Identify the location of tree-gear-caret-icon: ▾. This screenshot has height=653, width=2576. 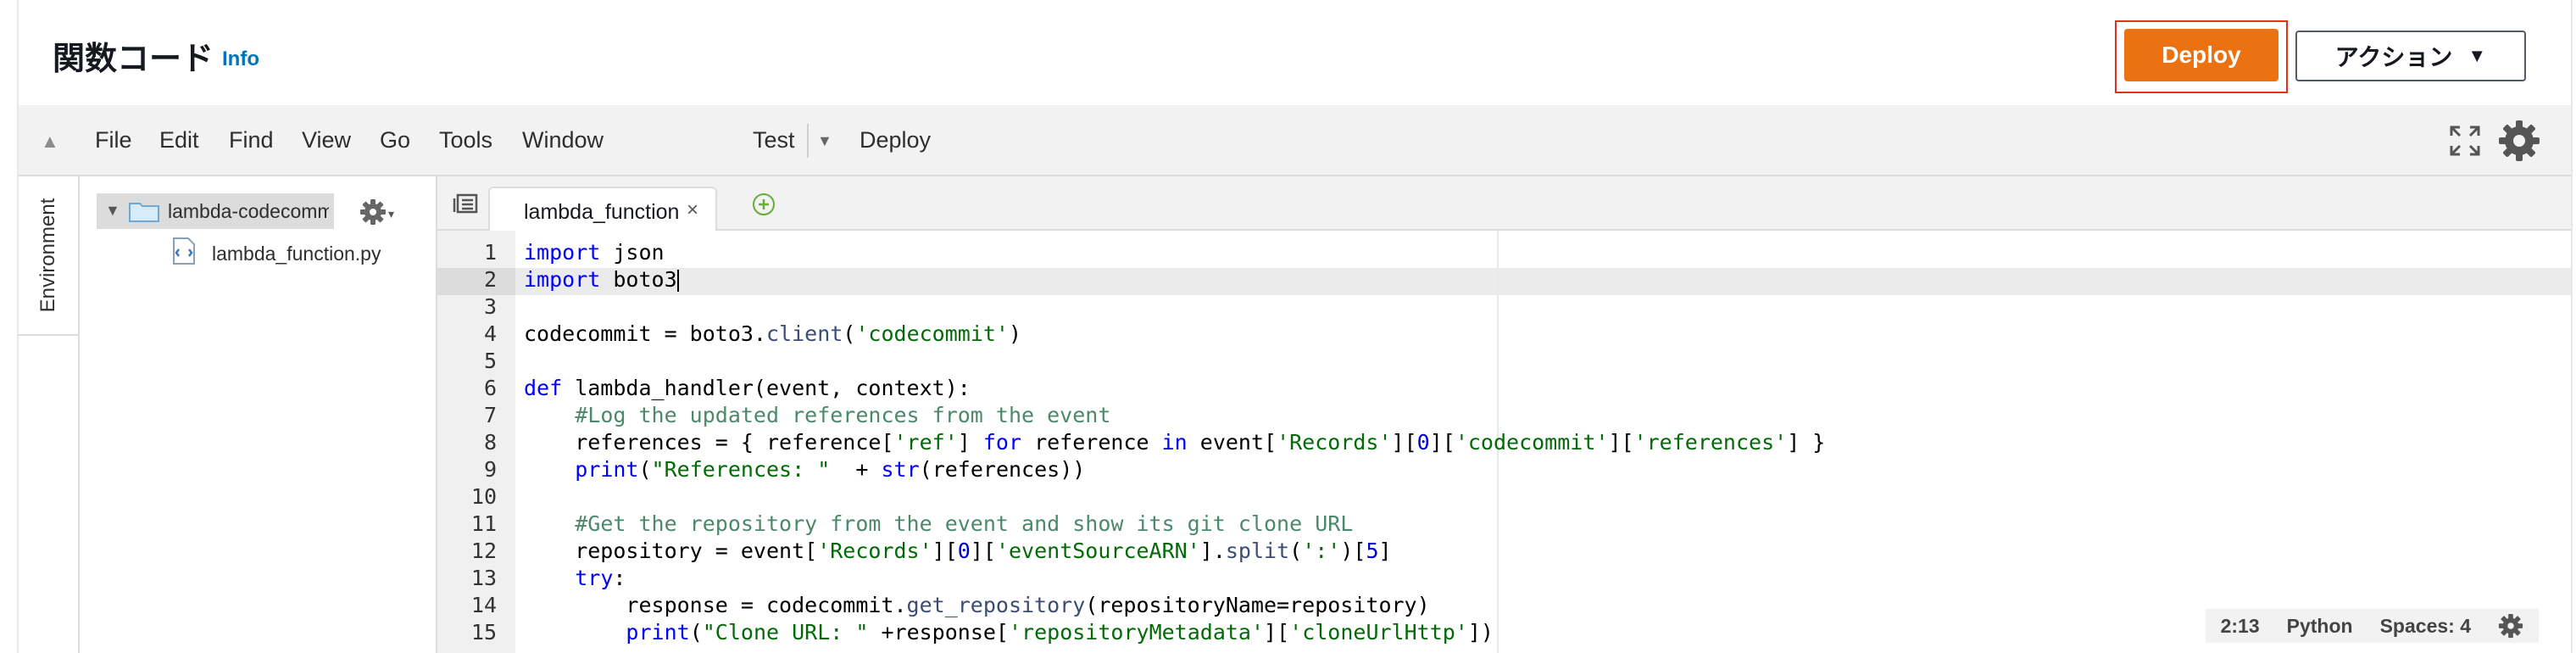
(391, 214).